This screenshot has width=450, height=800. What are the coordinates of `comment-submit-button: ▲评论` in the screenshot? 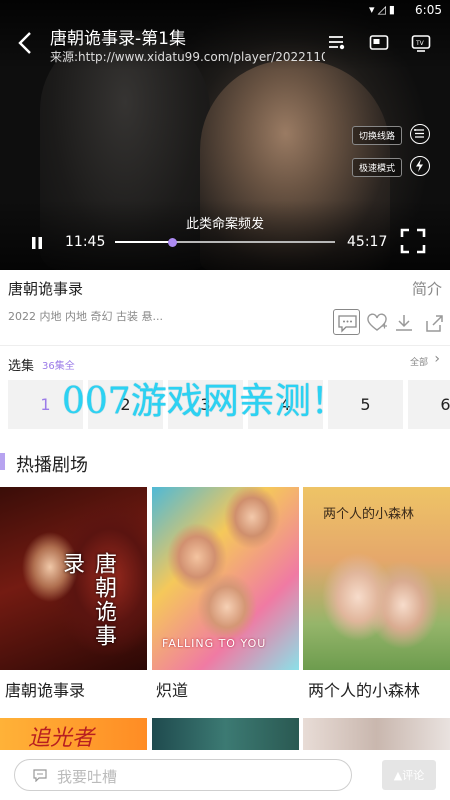 It's located at (409, 775).